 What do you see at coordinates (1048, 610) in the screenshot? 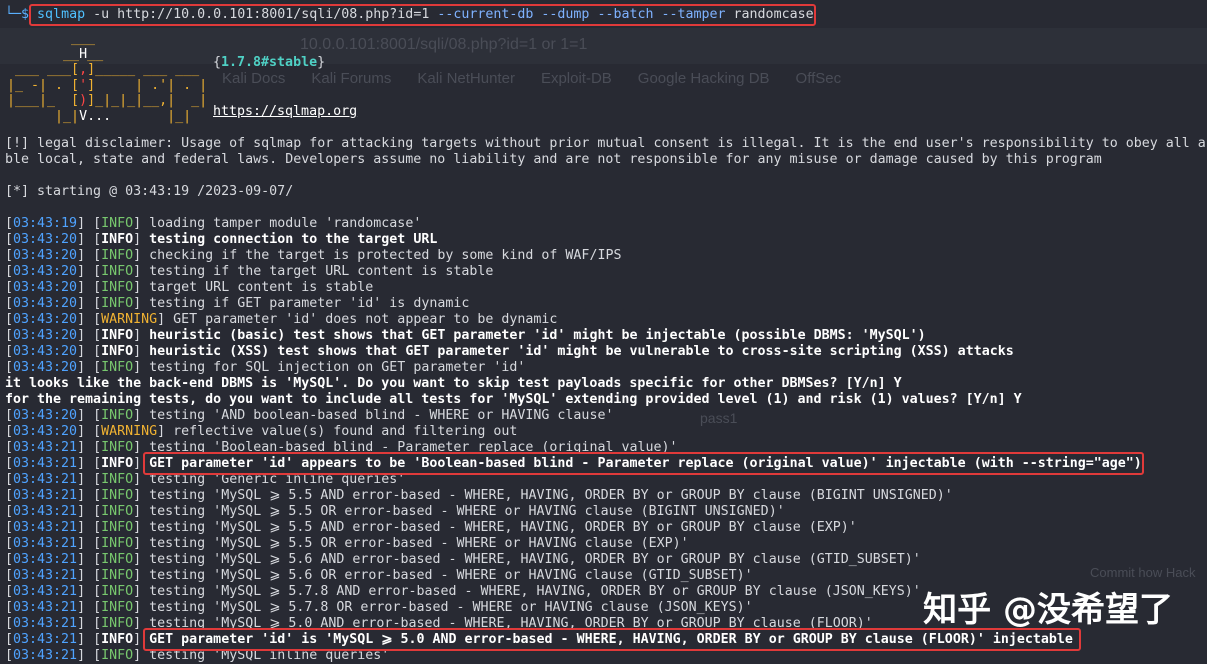
I see `zhihu-watermark: 知乎 @没希望了` at bounding box center [1048, 610].